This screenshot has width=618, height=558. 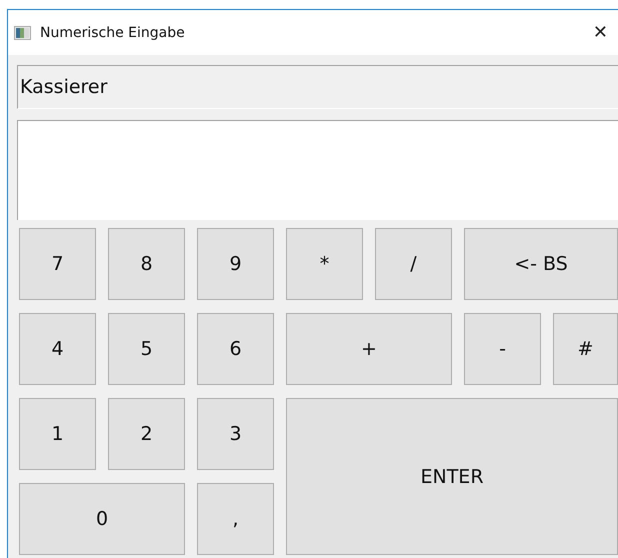 What do you see at coordinates (57, 264) in the screenshot?
I see `keypad-key: 7` at bounding box center [57, 264].